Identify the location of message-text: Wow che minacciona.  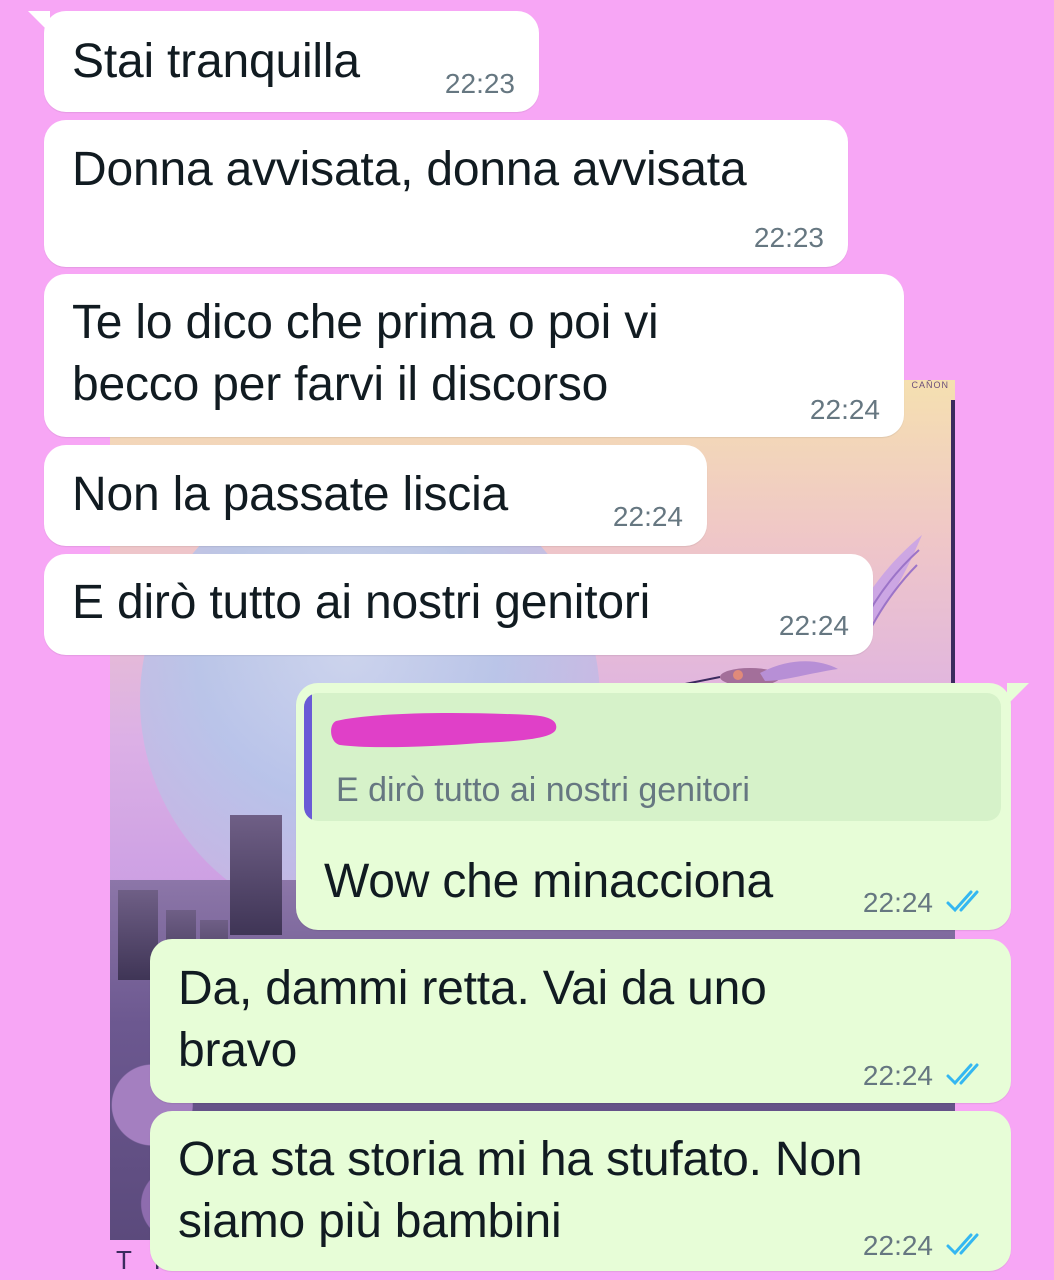
(549, 881).